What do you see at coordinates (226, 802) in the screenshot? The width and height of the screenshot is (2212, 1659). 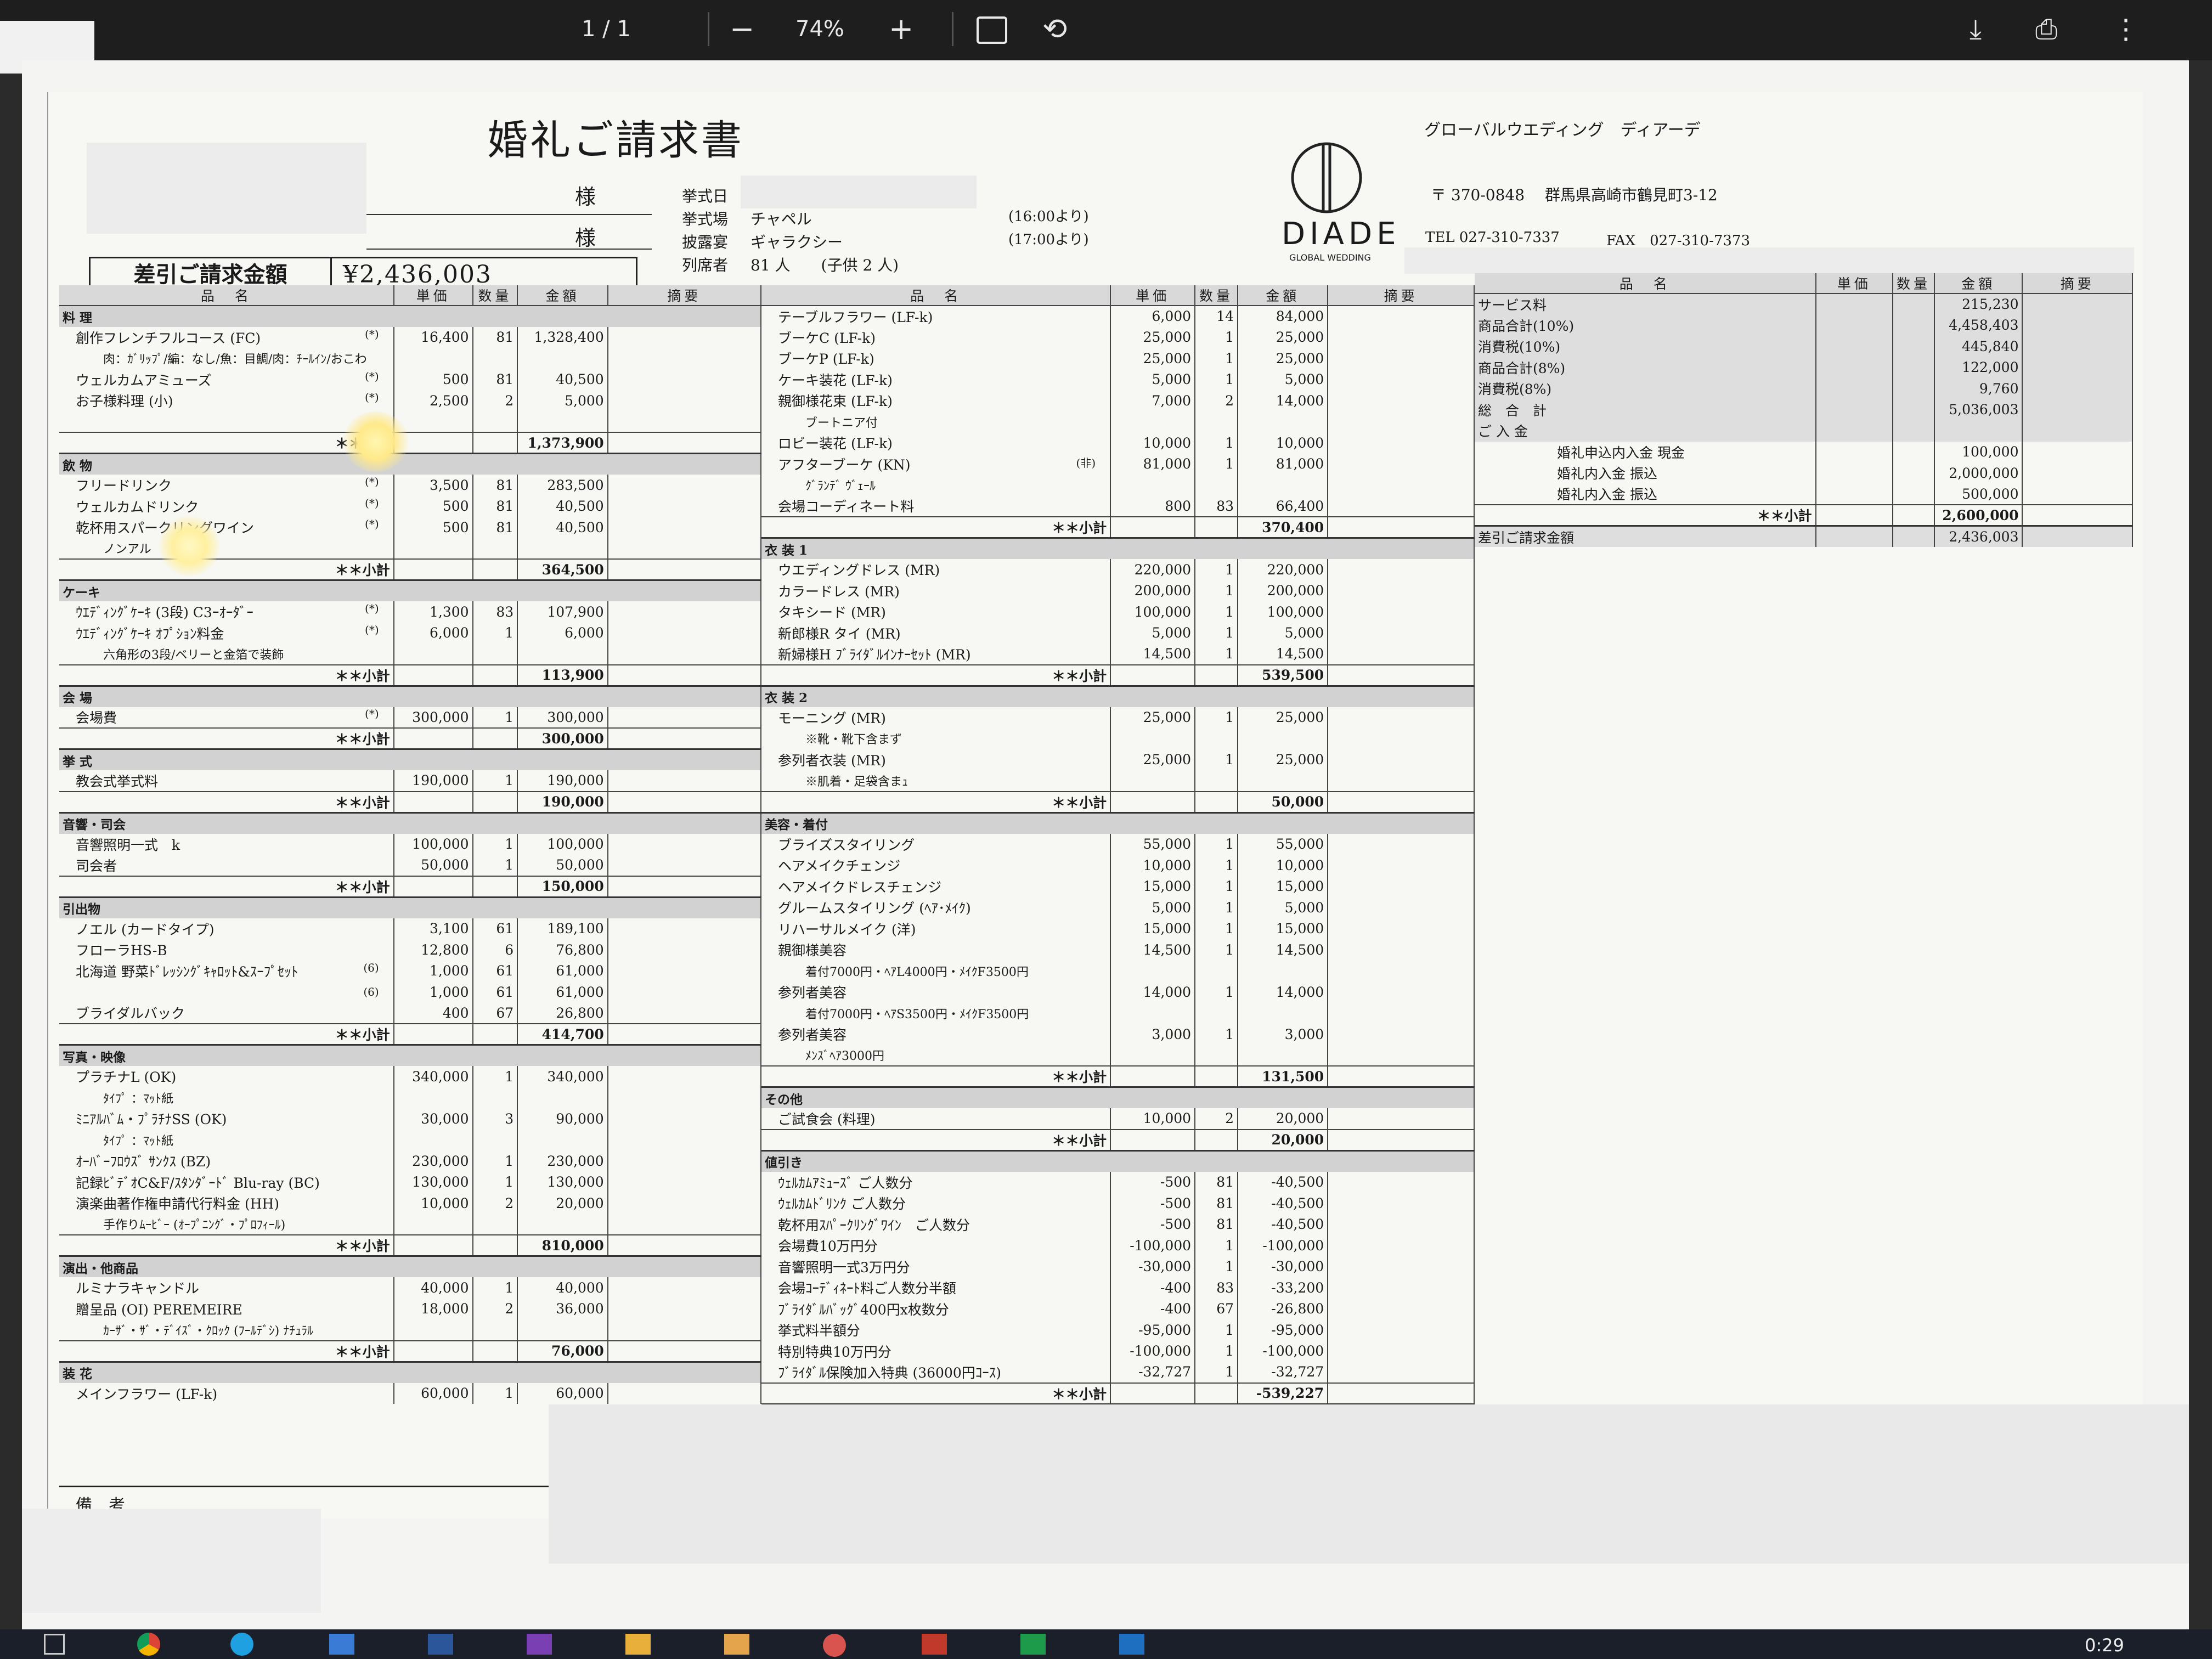 I see `subtotal-label: ＊＊小計` at bounding box center [226, 802].